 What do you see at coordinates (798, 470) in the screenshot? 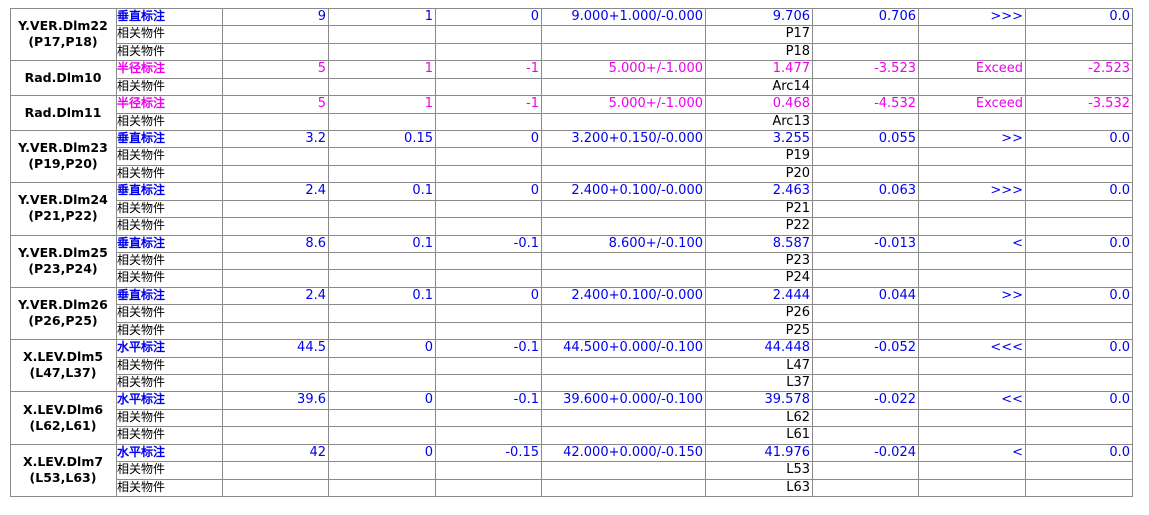
I see `related-object-name: L53` at bounding box center [798, 470].